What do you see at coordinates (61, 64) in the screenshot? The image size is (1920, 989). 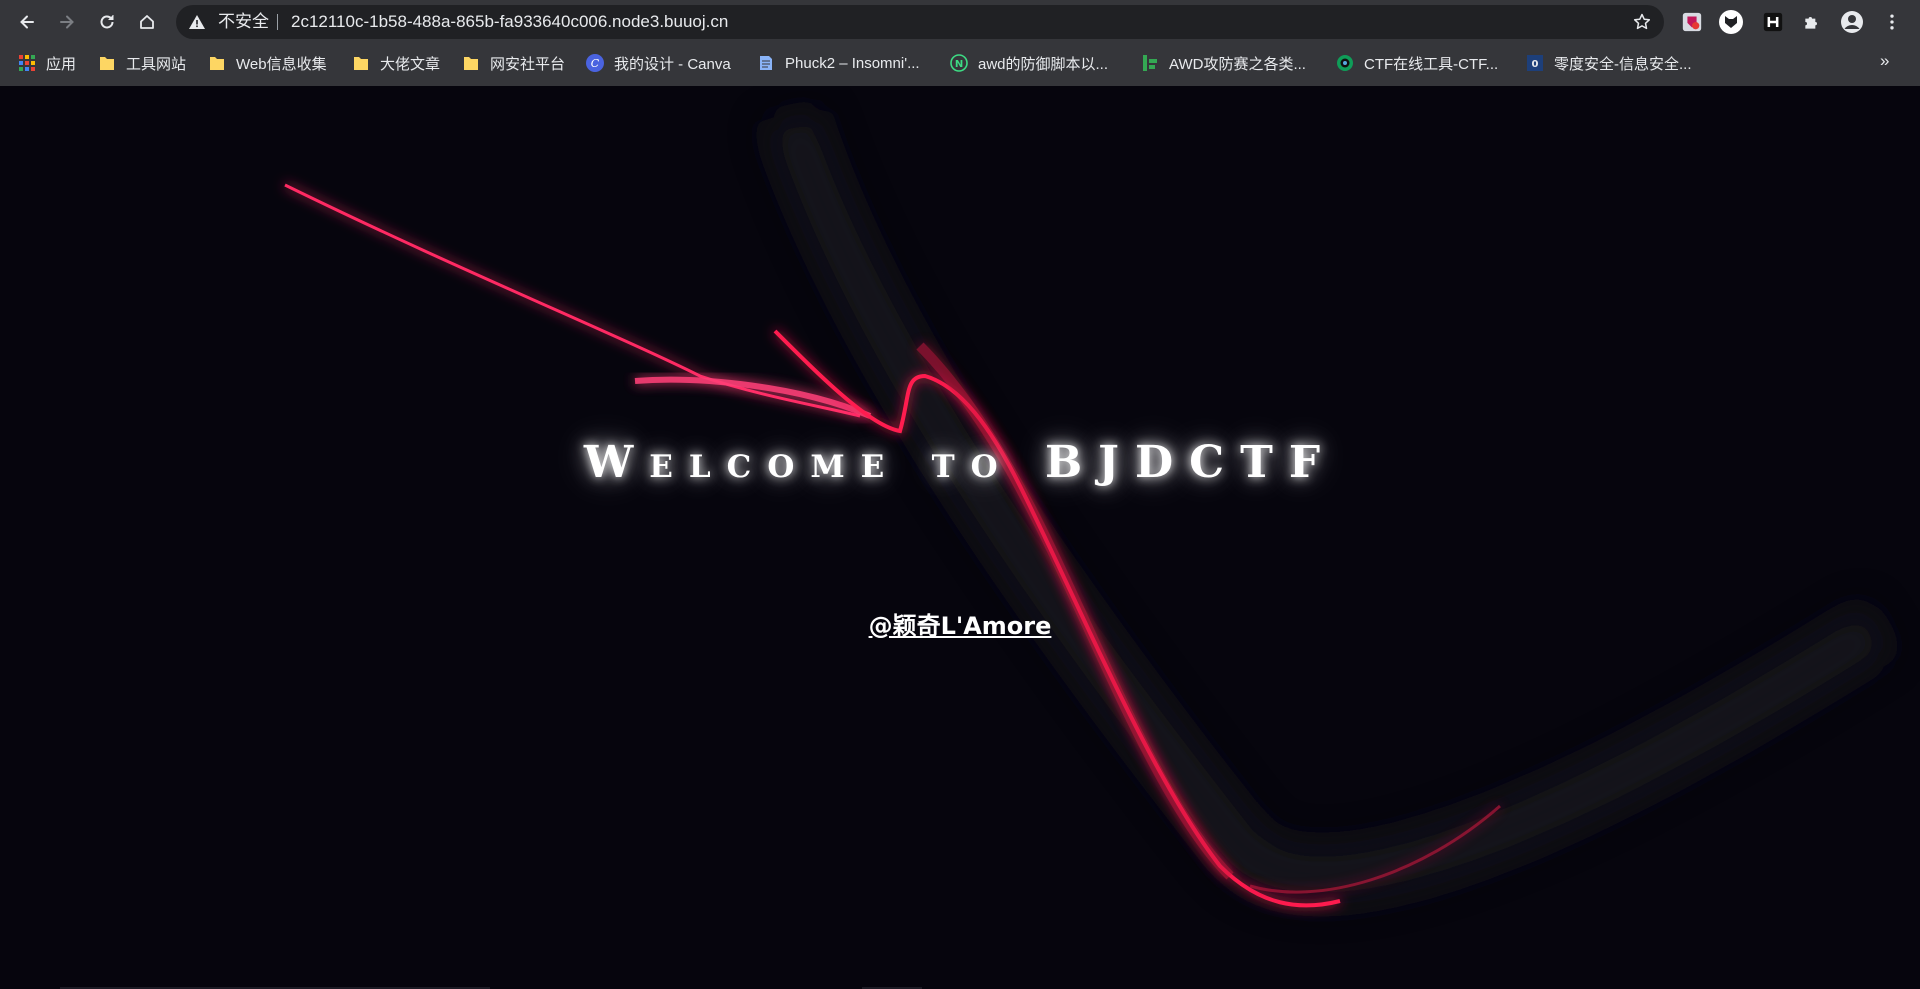 I see `bookmark-label: 应用` at bounding box center [61, 64].